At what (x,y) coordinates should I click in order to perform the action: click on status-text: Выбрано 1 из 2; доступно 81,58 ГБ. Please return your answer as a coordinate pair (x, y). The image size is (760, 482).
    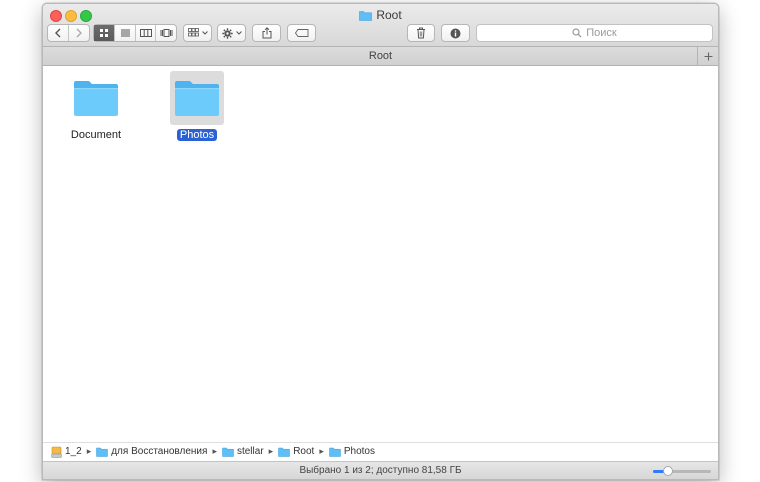
    Looking at the image, I should click on (380, 470).